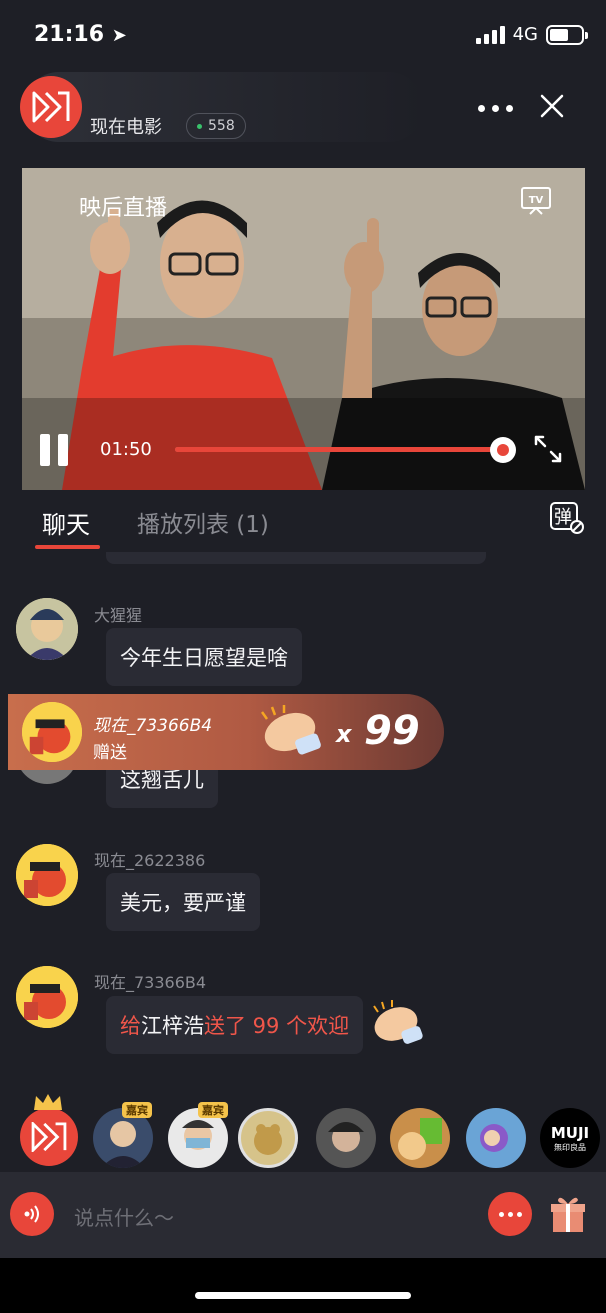  I want to click on location-arrow-icon: ➤, so click(119, 35).